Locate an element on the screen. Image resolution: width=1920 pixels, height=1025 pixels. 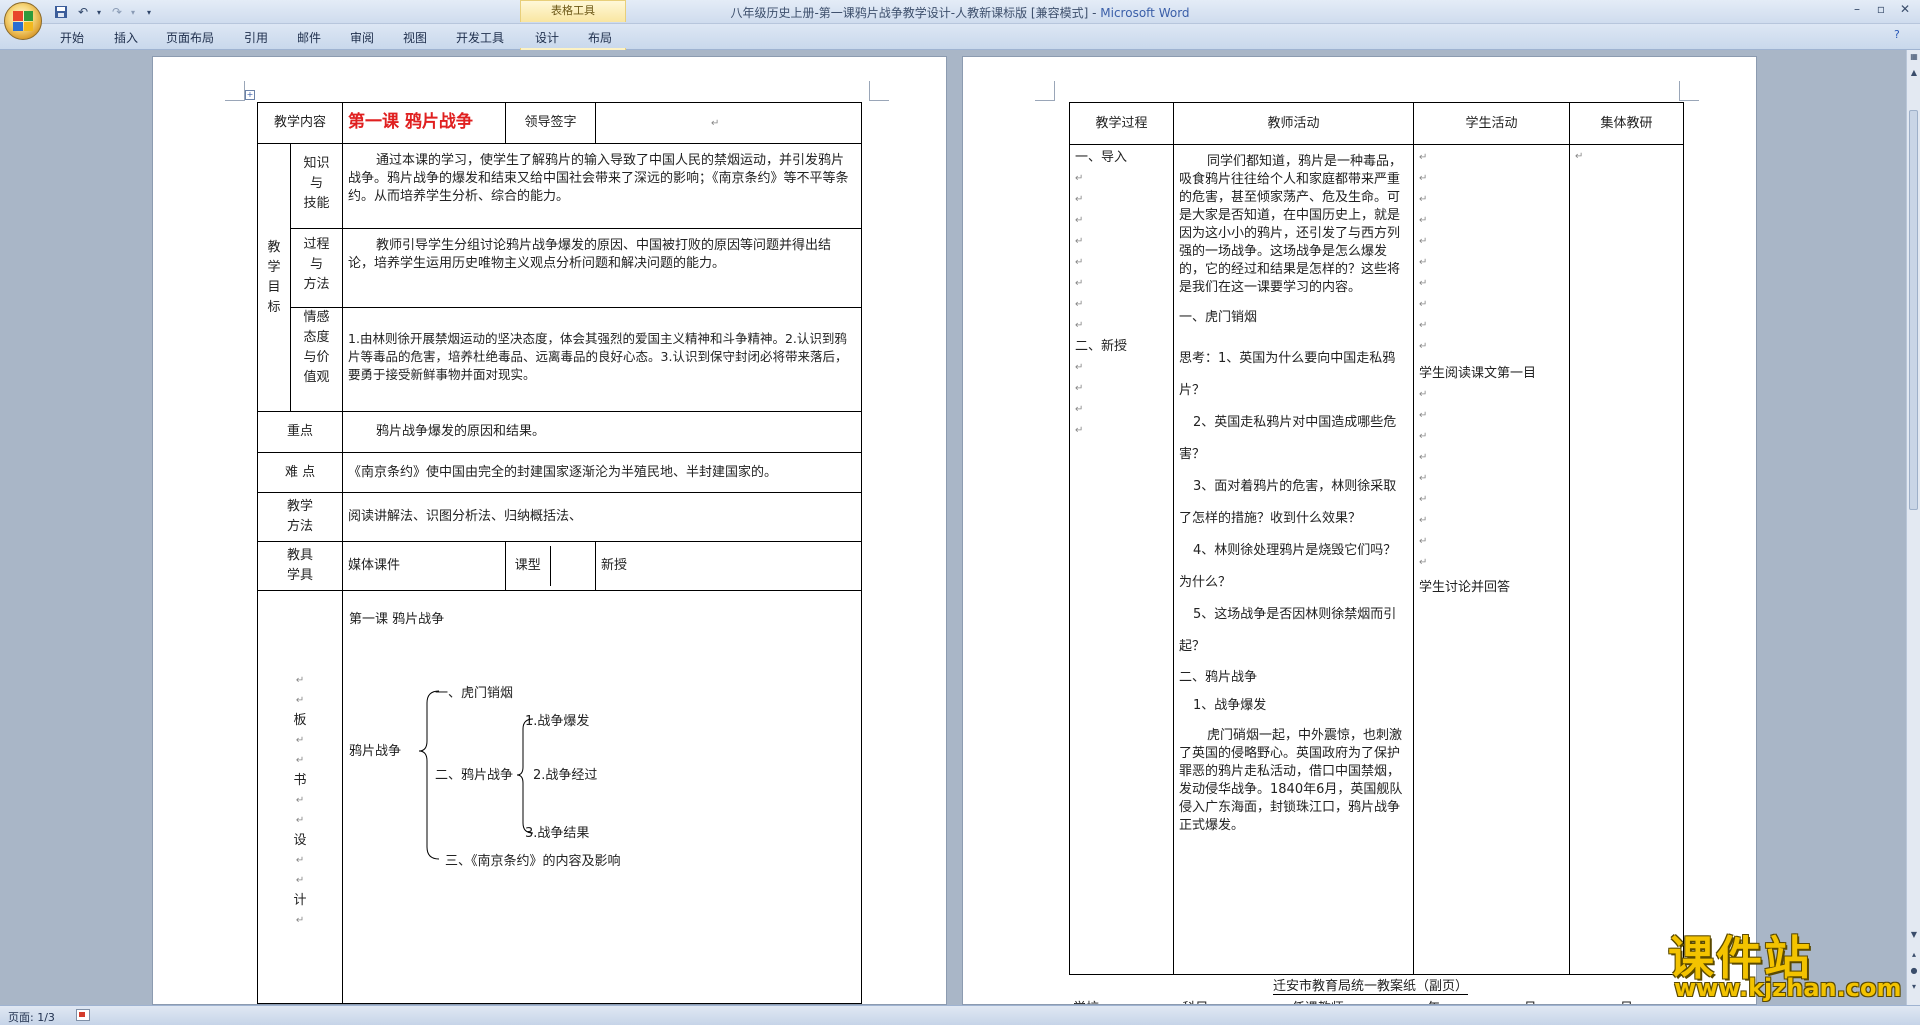
content-label: 教学内容 is located at coordinates (300, 122).